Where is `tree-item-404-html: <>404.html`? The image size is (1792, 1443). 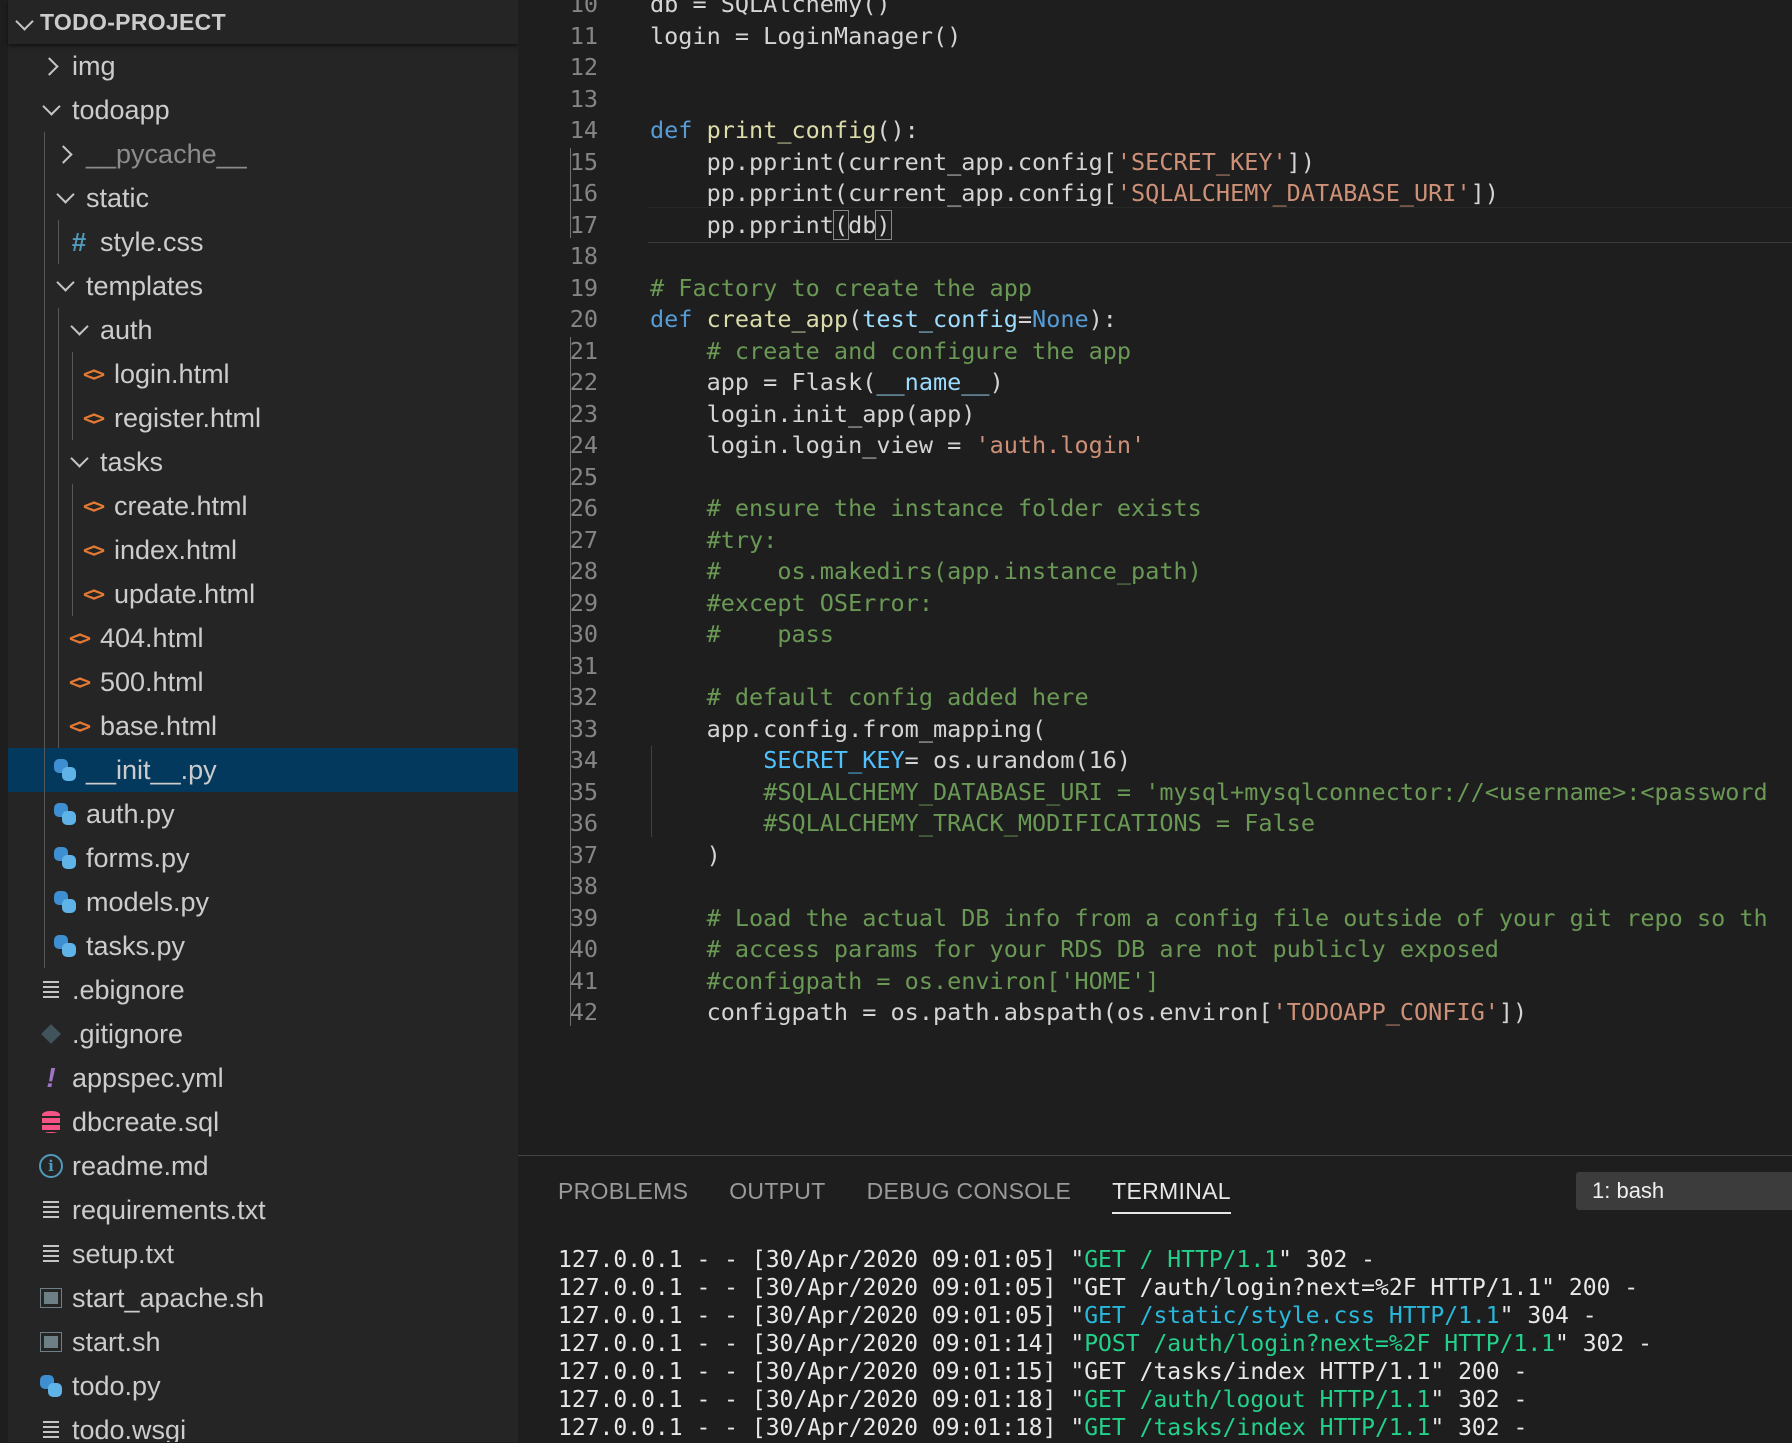
tree-item-404-html: <>404.html is located at coordinates (263, 638).